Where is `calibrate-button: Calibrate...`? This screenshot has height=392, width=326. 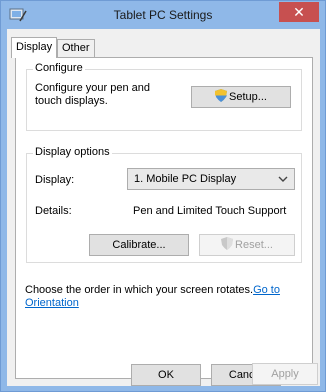
calibrate-button: Calibrate... is located at coordinates (139, 245).